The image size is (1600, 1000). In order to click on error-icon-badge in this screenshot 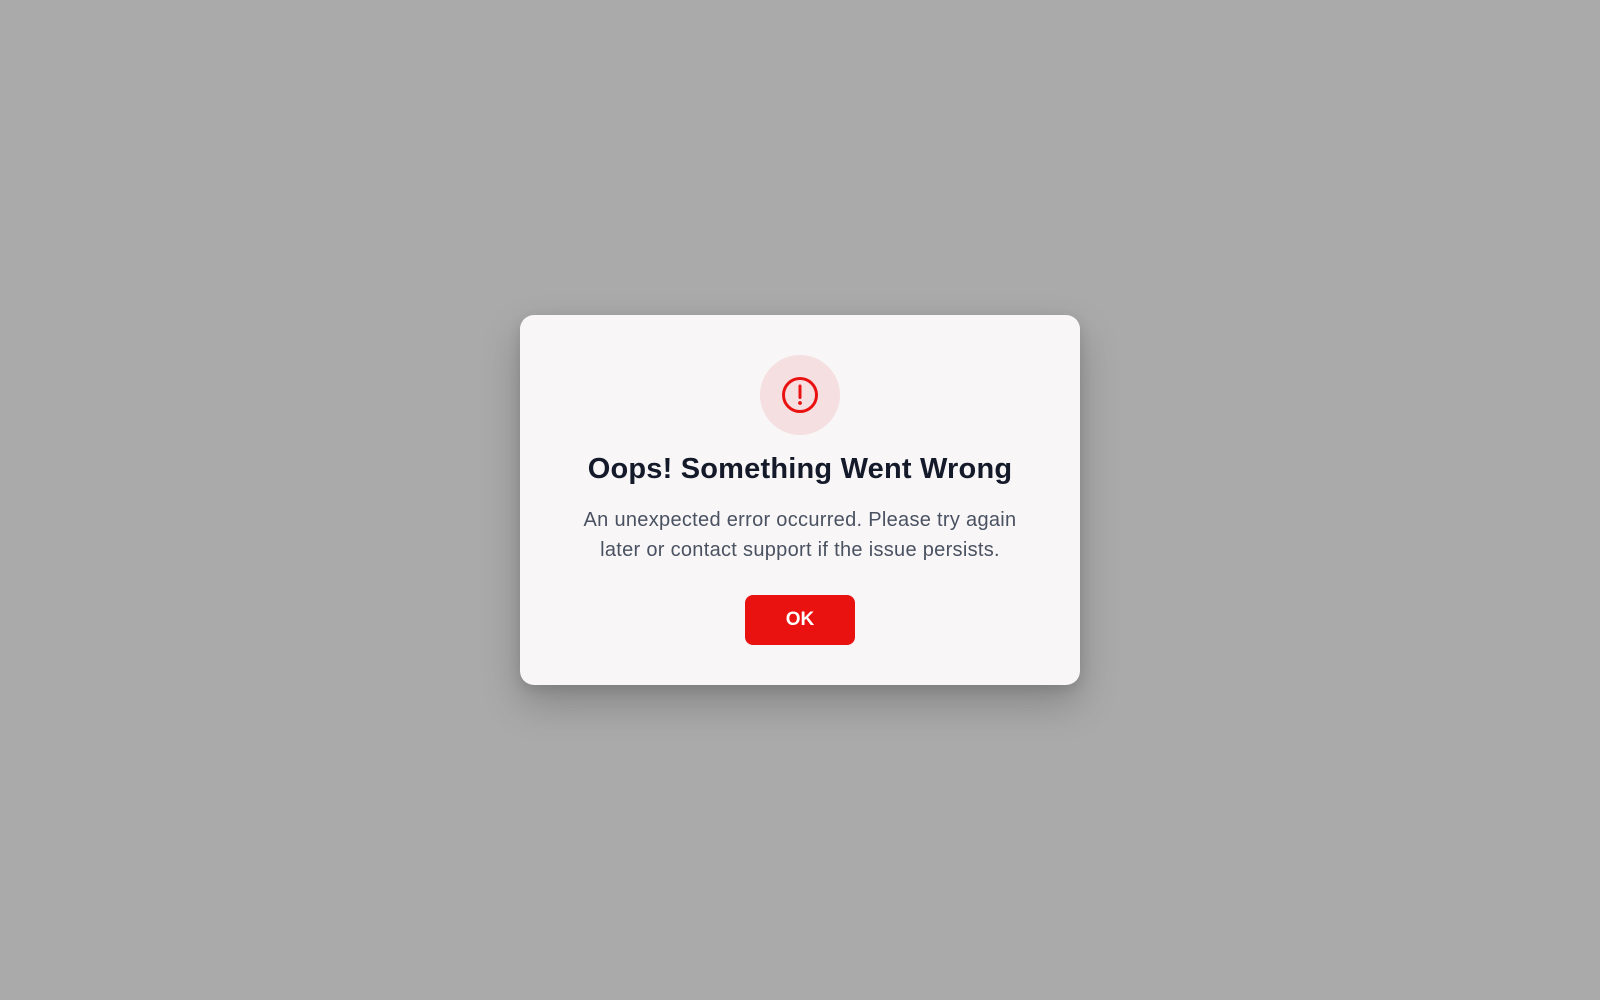, I will do `click(800, 395)`.